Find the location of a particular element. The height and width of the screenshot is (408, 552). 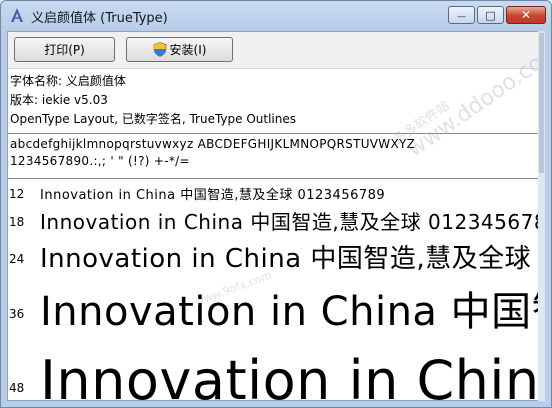

window-title: 义启颜值体 (TrueType) is located at coordinates (99, 18).